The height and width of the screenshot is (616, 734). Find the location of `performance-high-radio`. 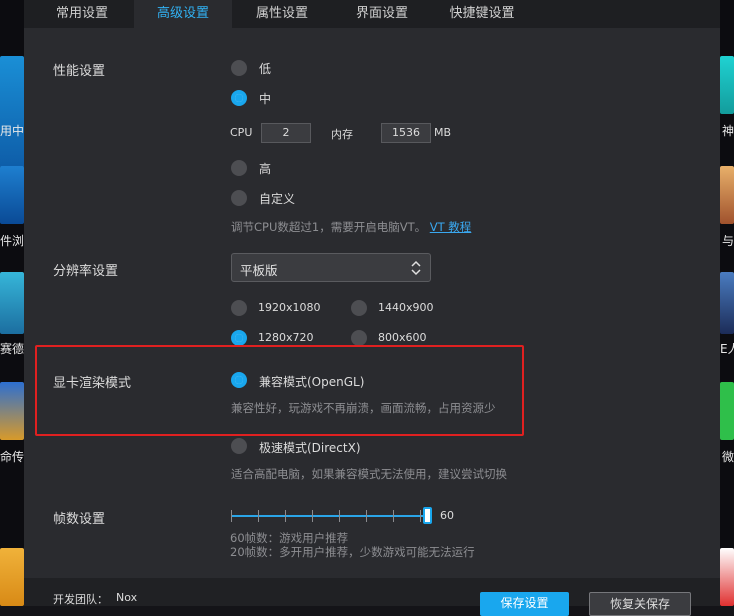

performance-high-radio is located at coordinates (239, 168).